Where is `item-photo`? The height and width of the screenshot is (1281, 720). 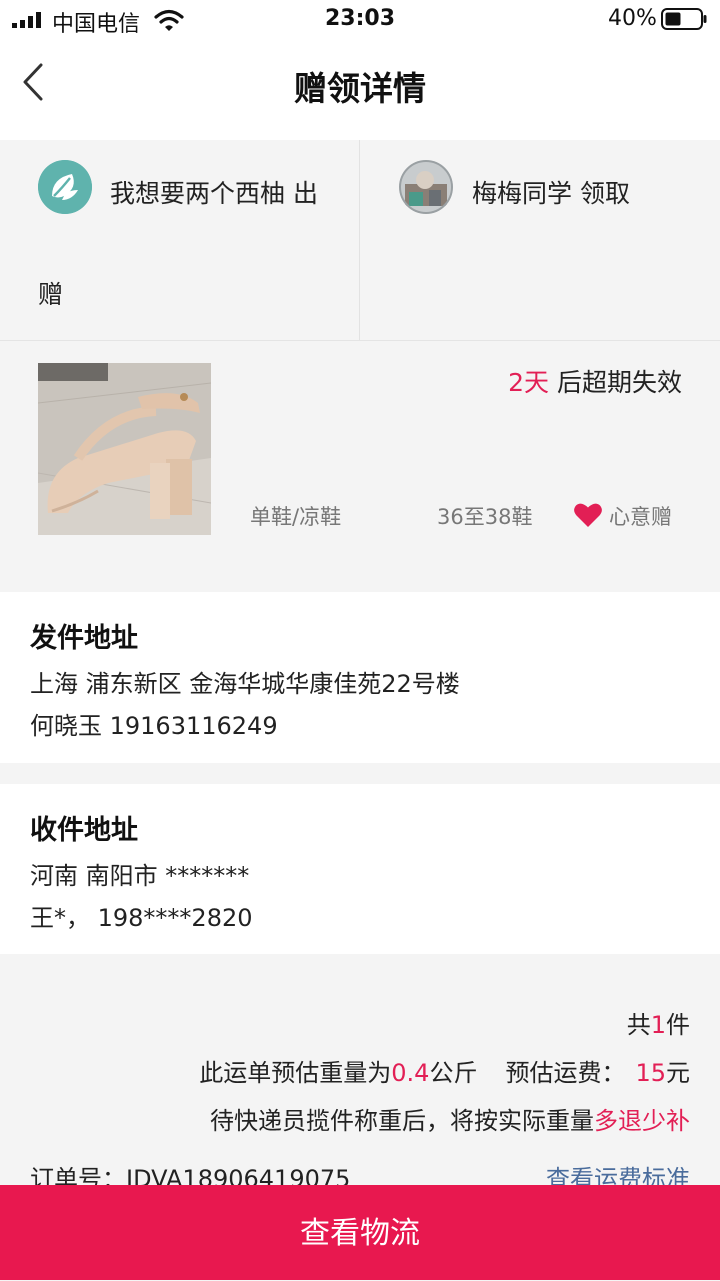
item-photo is located at coordinates (124, 449).